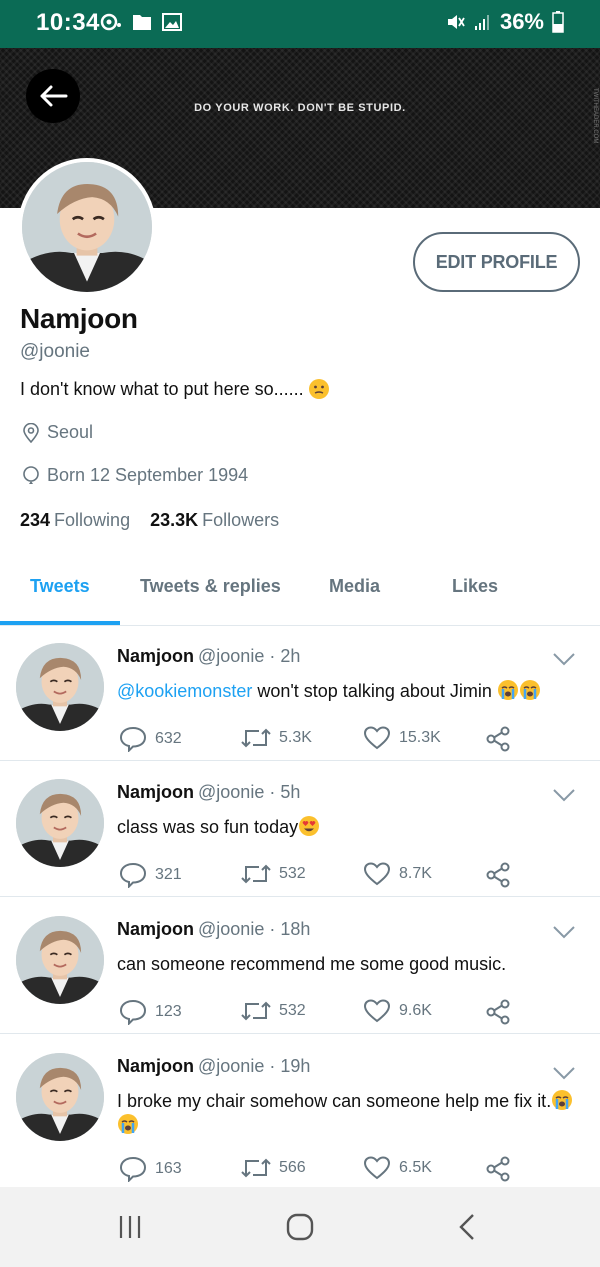  Describe the element at coordinates (210, 586) in the screenshot. I see `tab-tweets-replies: Tweets & replies` at that location.